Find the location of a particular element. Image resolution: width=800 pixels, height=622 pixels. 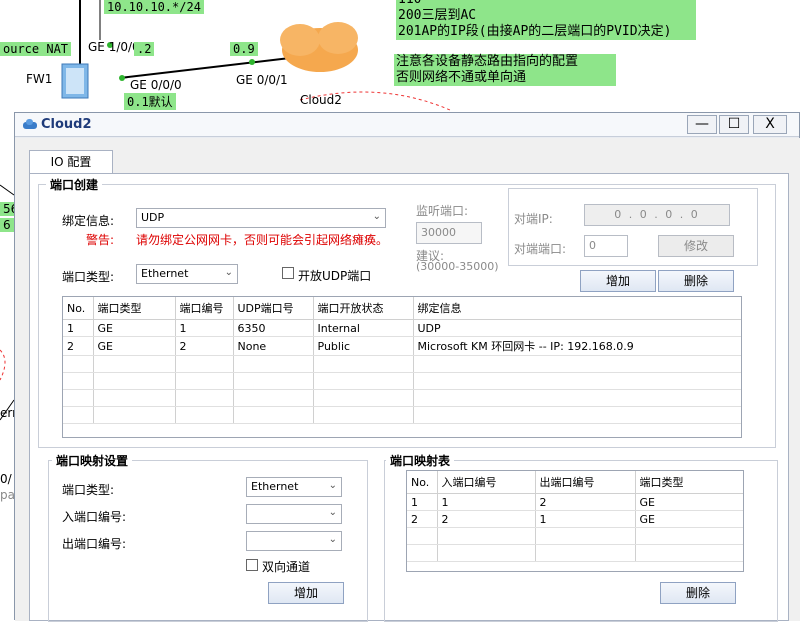

open-udp-checkbox is located at coordinates (288, 273).